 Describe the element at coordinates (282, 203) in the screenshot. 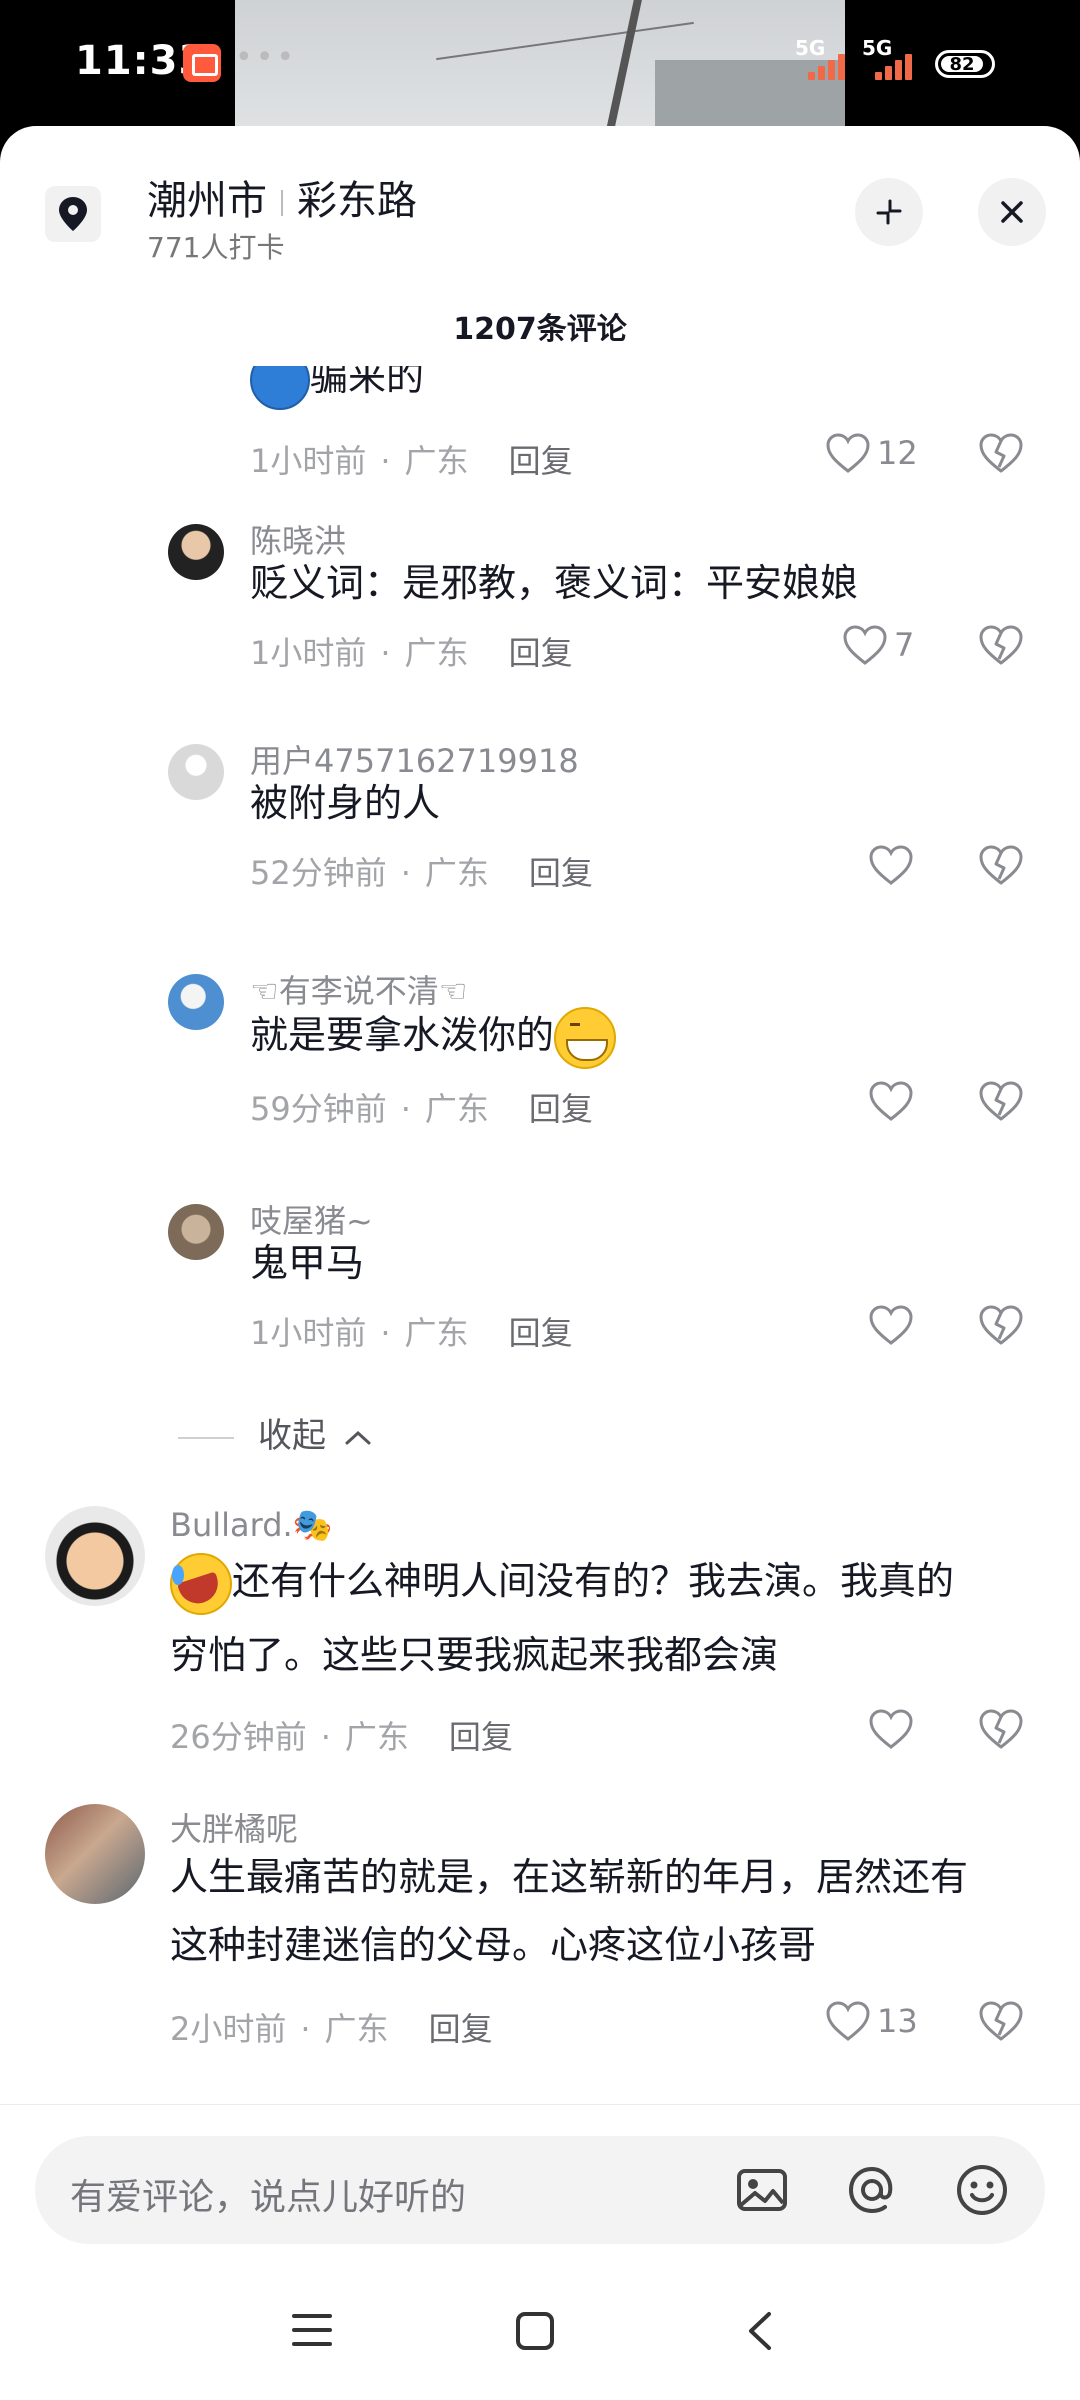

I see `title-divider` at that location.